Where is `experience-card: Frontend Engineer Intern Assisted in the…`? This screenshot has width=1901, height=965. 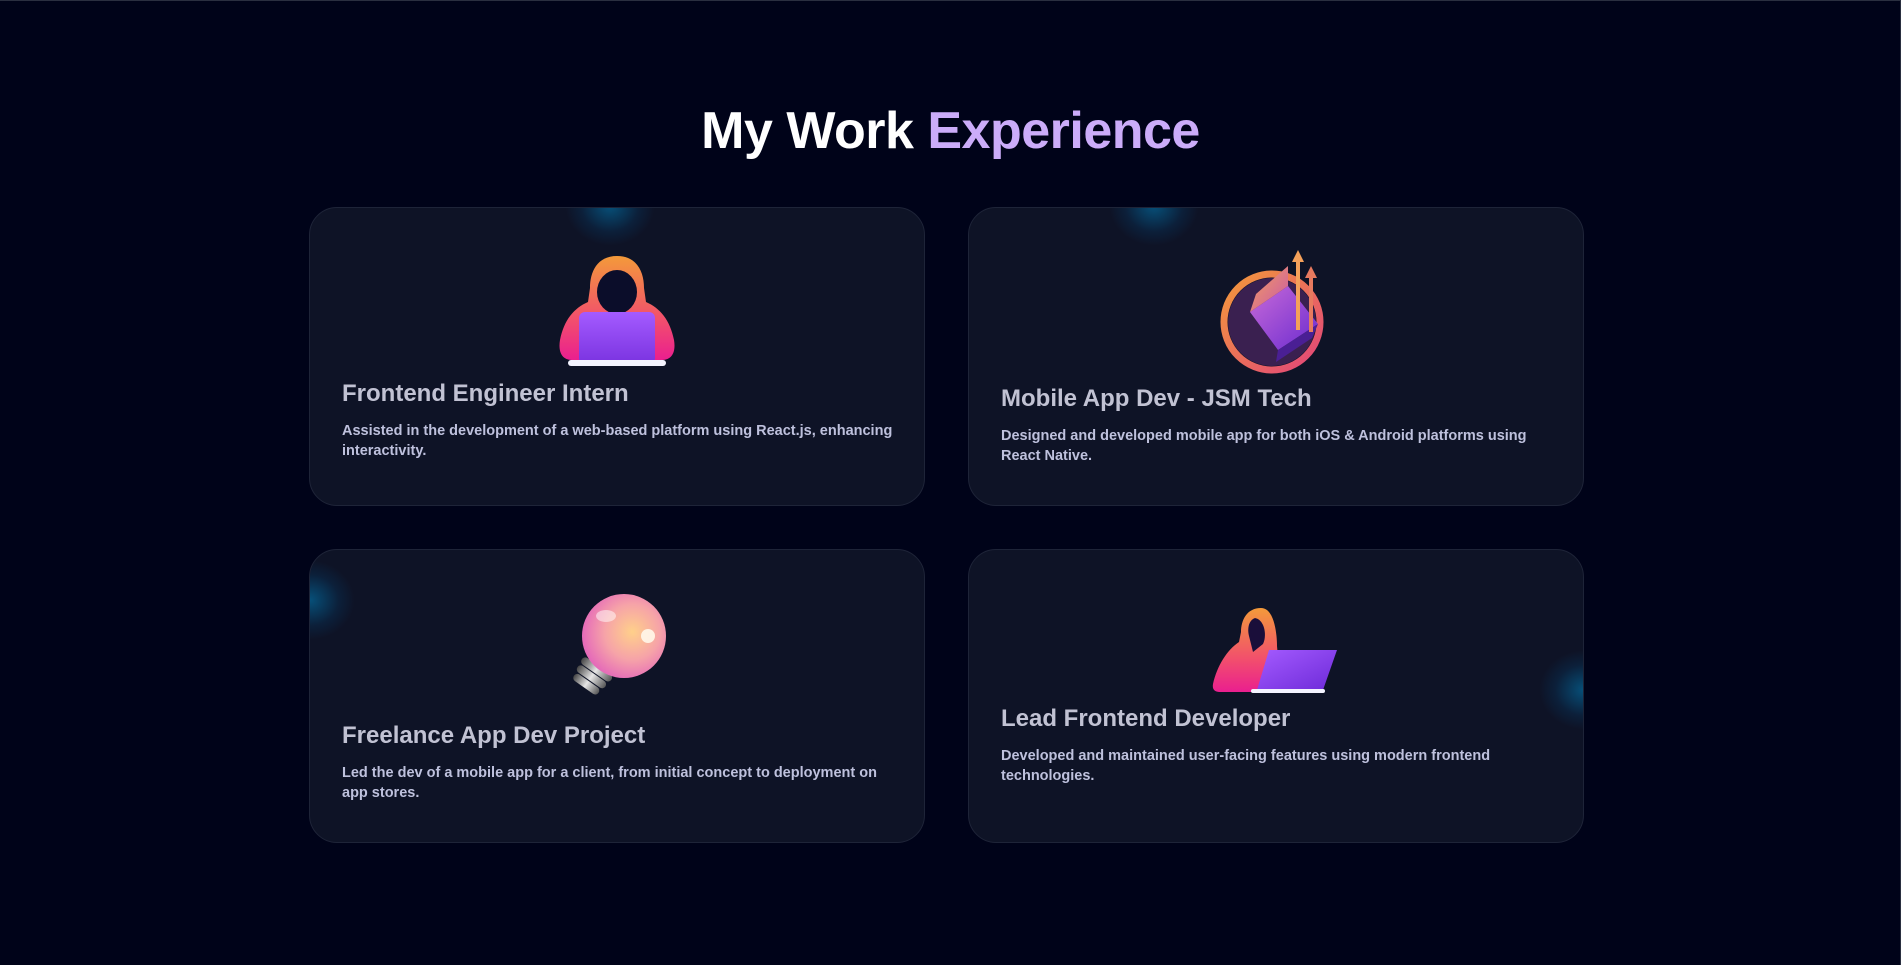 experience-card: Frontend Engineer Intern Assisted in the… is located at coordinates (617, 356).